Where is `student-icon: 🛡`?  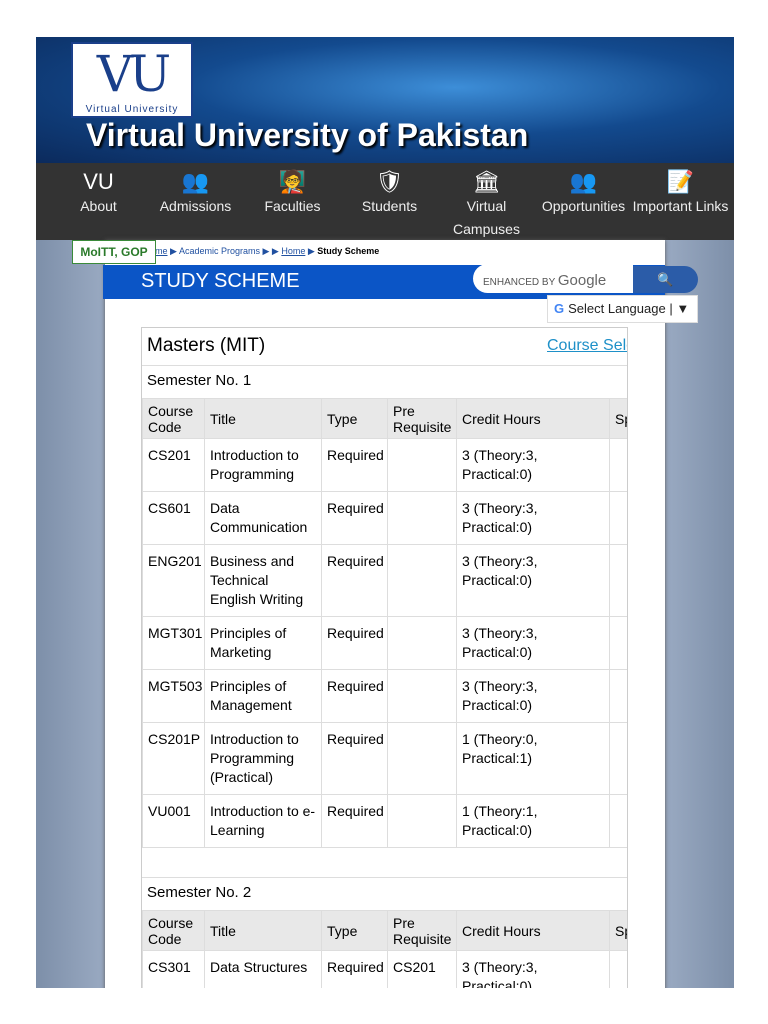
student-icon: 🛡 is located at coordinates (389, 181).